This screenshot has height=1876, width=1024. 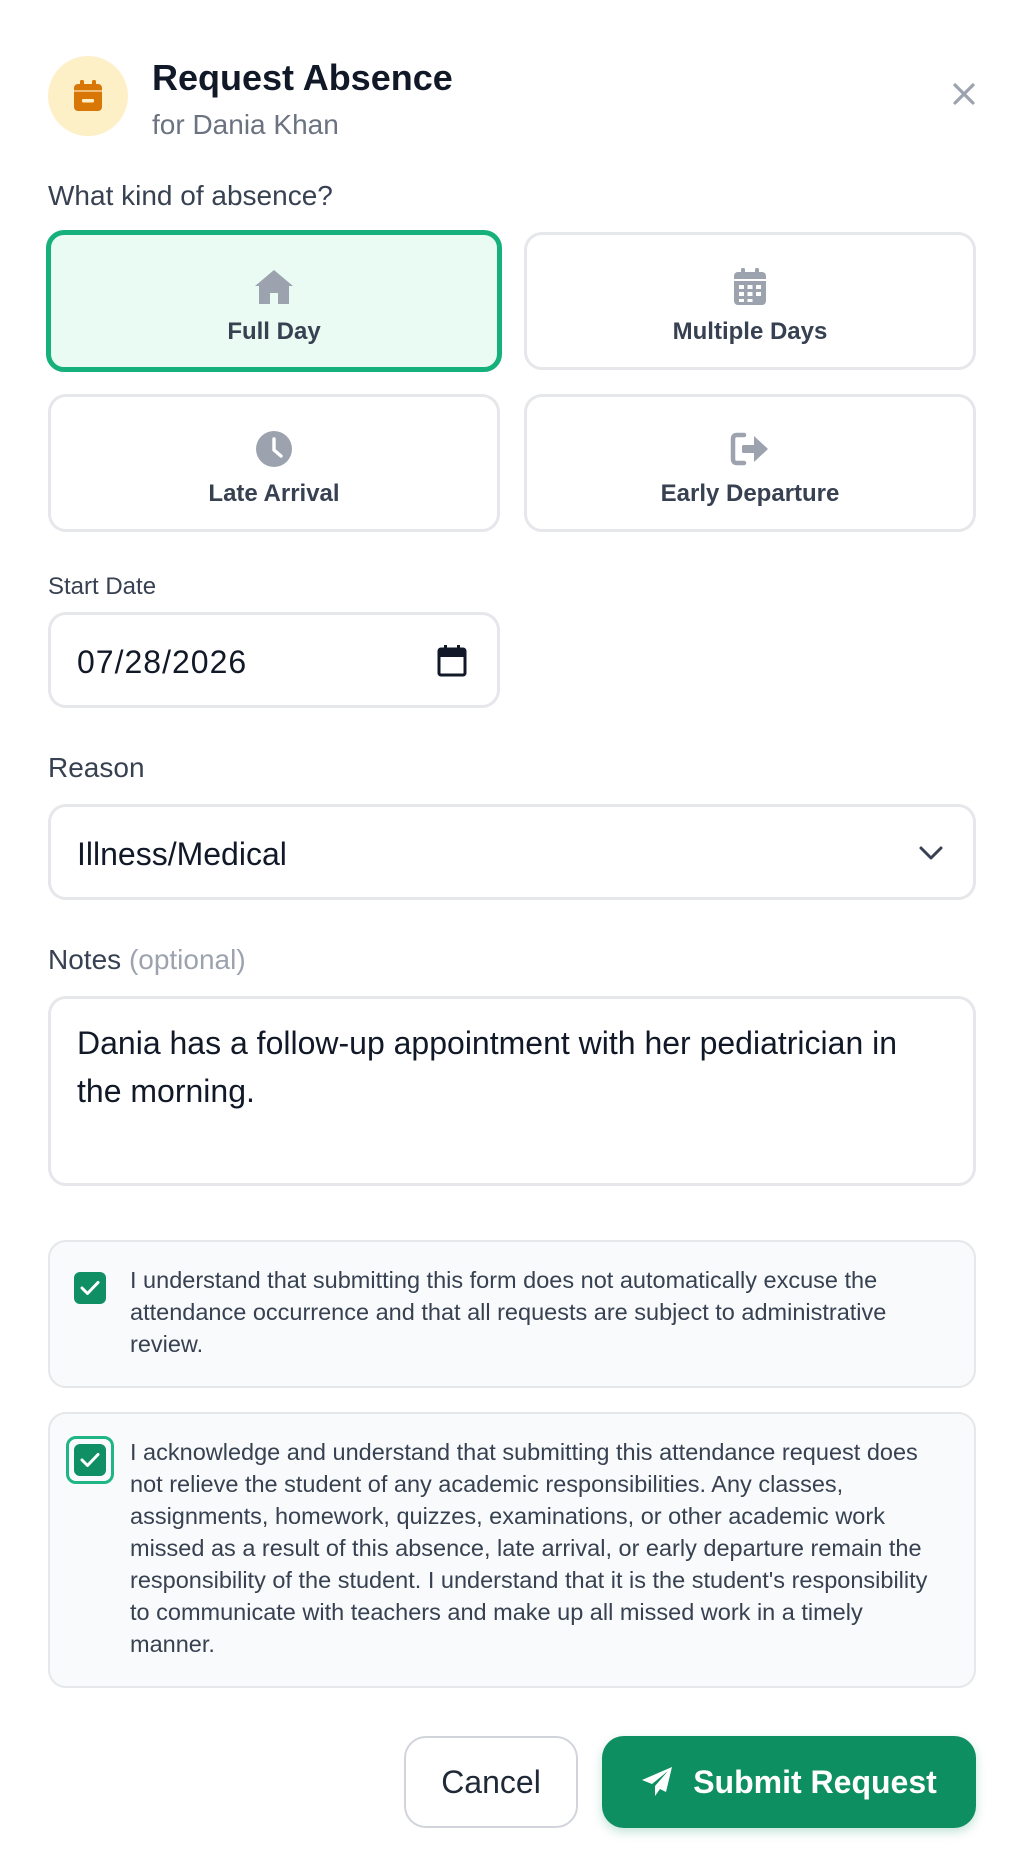 What do you see at coordinates (657, 1781) in the screenshot?
I see `paper-plane-icon` at bounding box center [657, 1781].